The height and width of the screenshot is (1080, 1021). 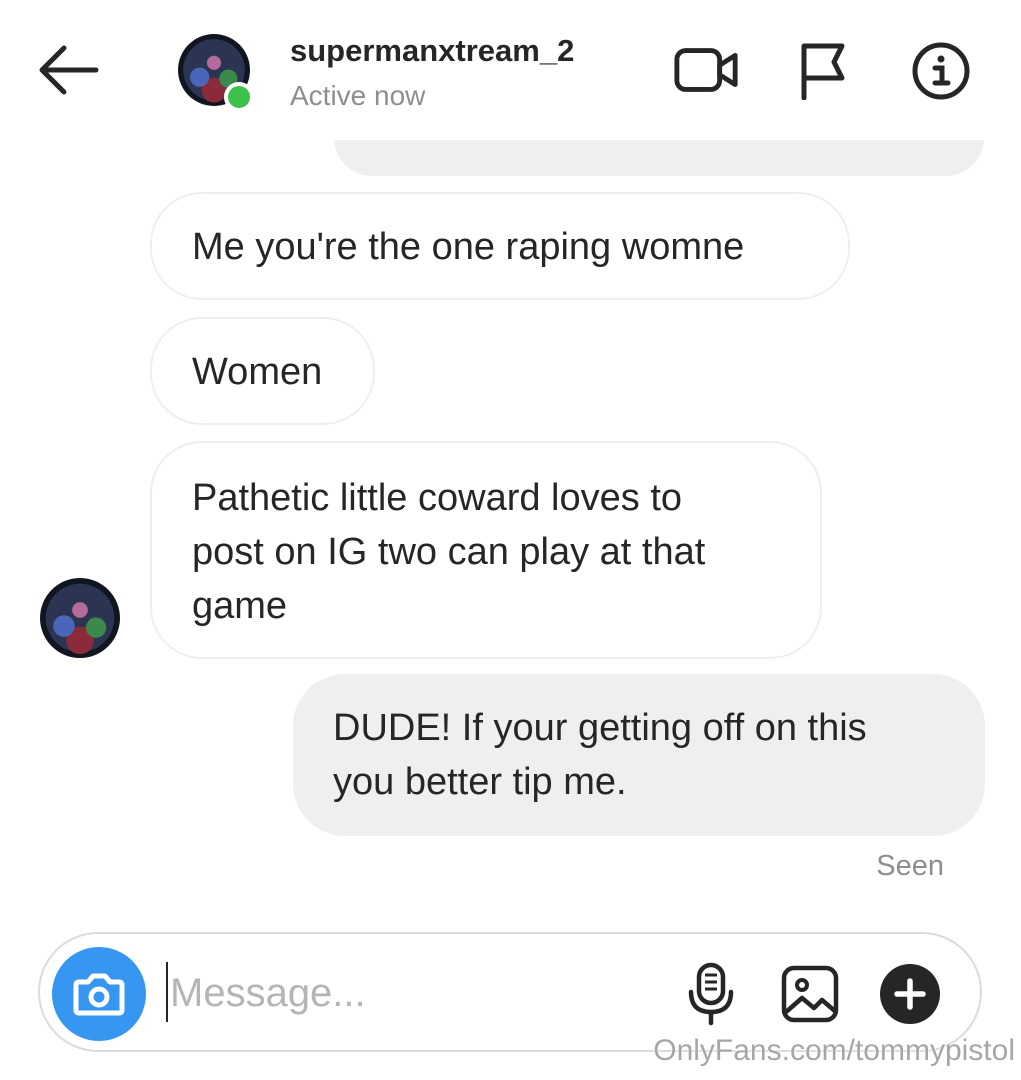 What do you see at coordinates (80, 618) in the screenshot?
I see `sender-avatar` at bounding box center [80, 618].